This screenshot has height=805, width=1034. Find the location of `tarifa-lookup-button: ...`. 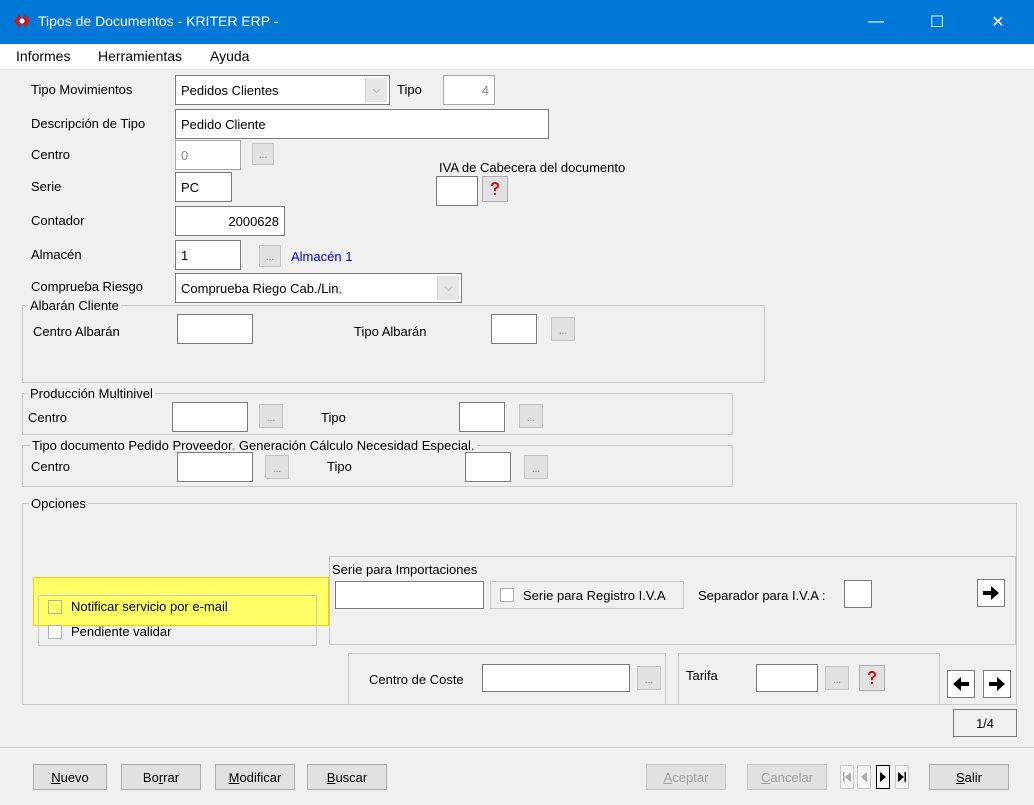

tarifa-lookup-button: ... is located at coordinates (837, 678).